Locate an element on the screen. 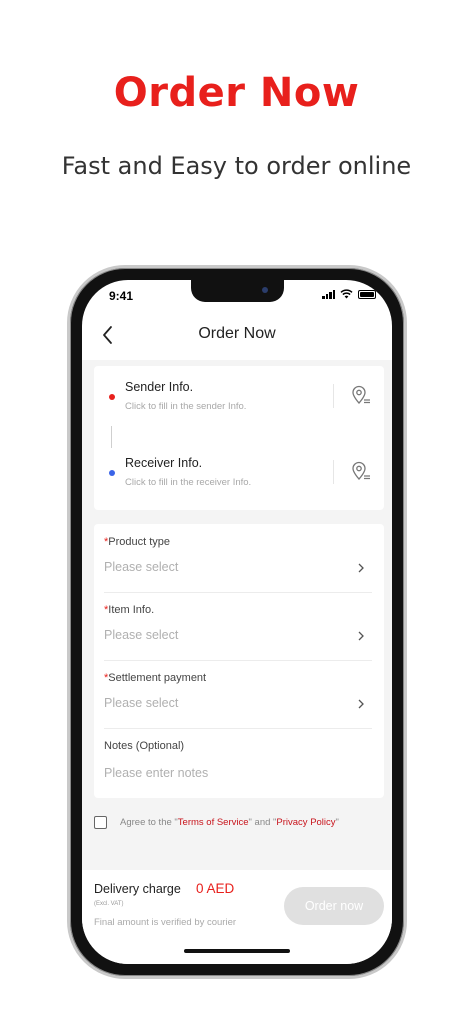  delivery-charge-value: 0 AED is located at coordinates (215, 888).